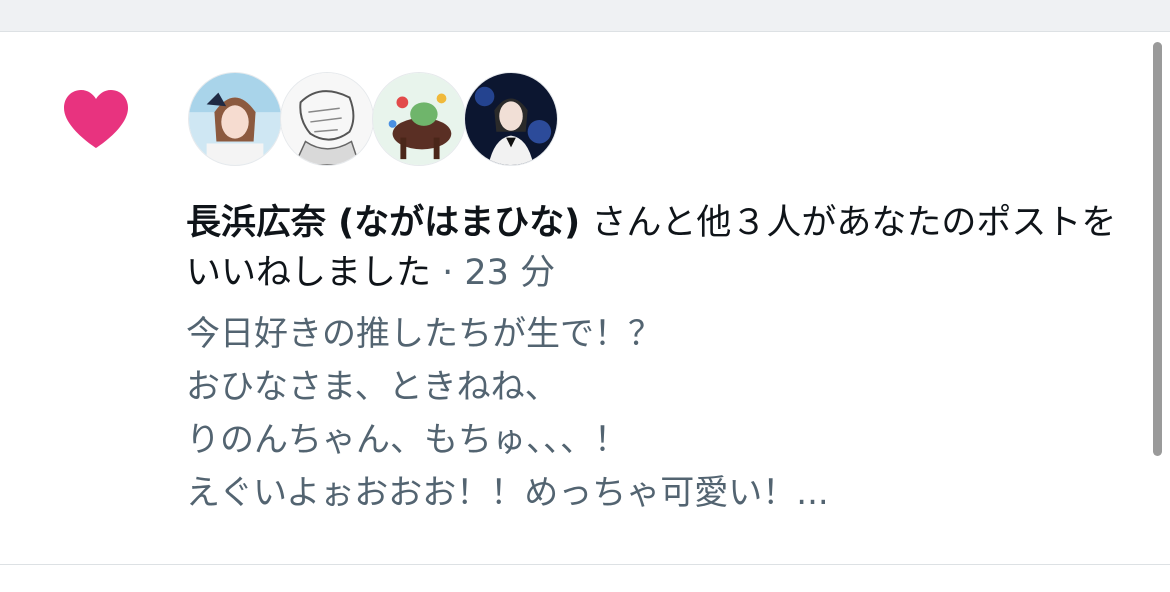 This screenshot has height=592, width=1170. Describe the element at coordinates (585, 578) in the screenshot. I see `bottom-divider` at that location.